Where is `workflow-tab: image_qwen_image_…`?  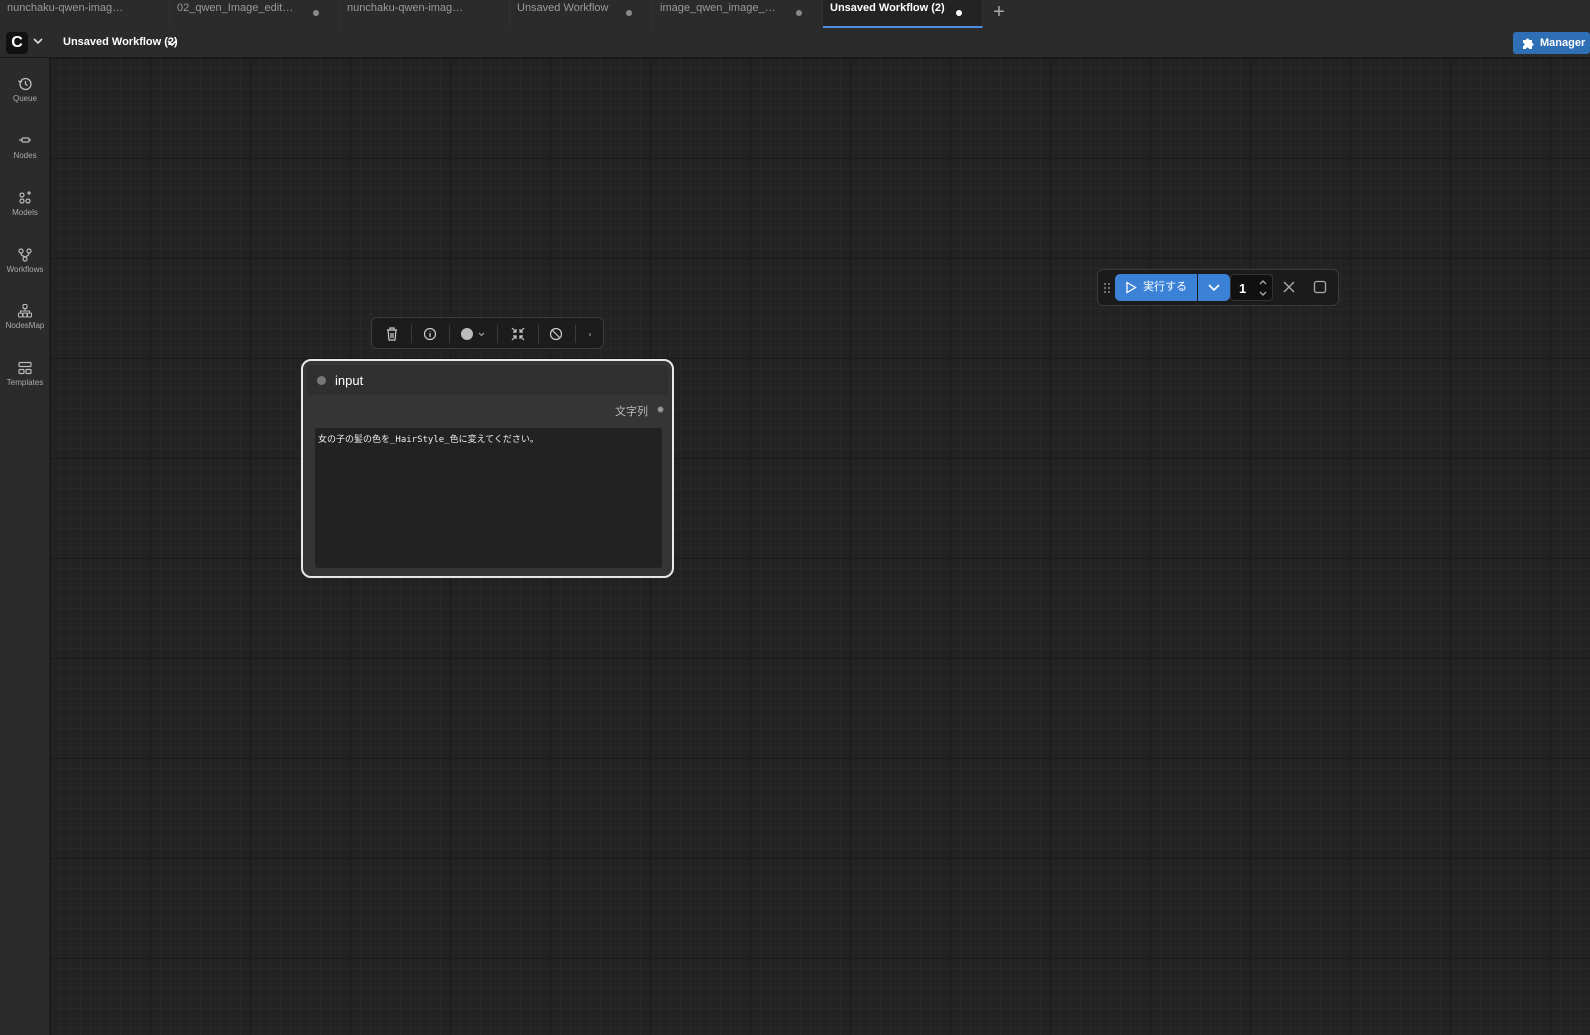 workflow-tab: image_qwen_image_… is located at coordinates (738, 14).